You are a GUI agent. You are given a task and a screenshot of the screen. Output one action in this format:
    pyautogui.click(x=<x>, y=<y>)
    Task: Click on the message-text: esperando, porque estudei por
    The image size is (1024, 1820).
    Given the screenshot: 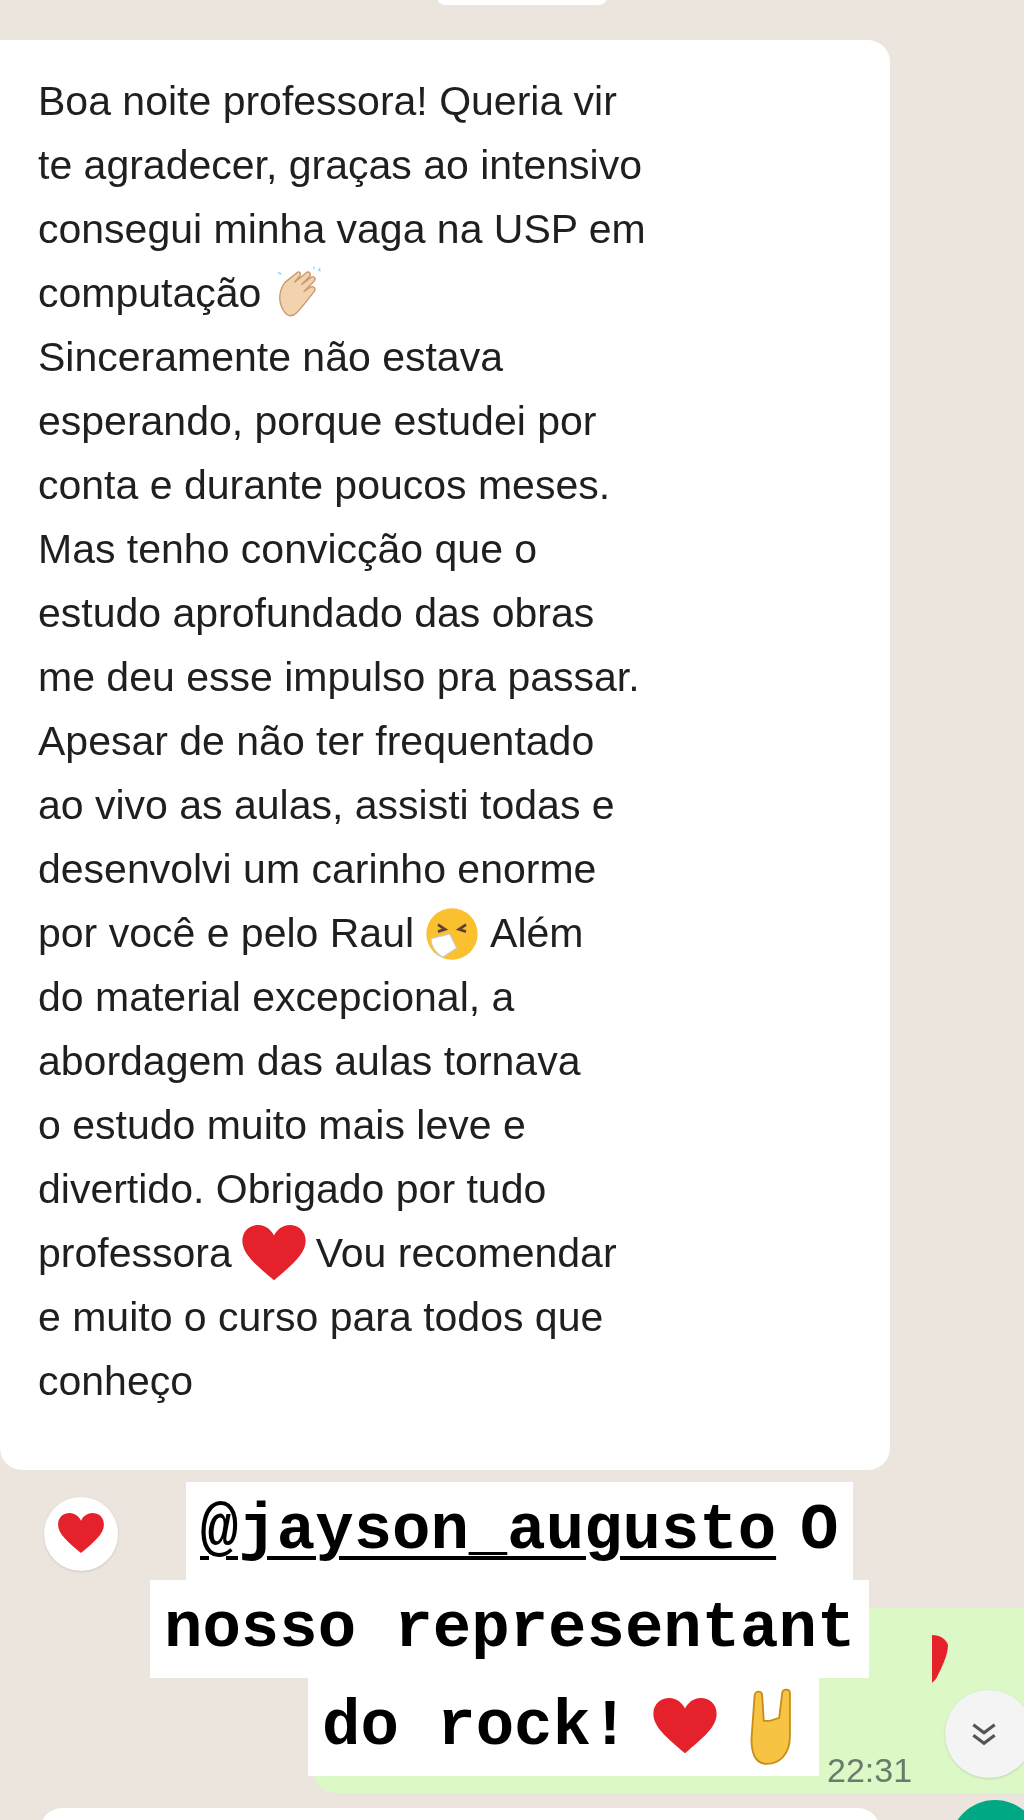 What is the action you would take?
    pyautogui.click(x=317, y=422)
    